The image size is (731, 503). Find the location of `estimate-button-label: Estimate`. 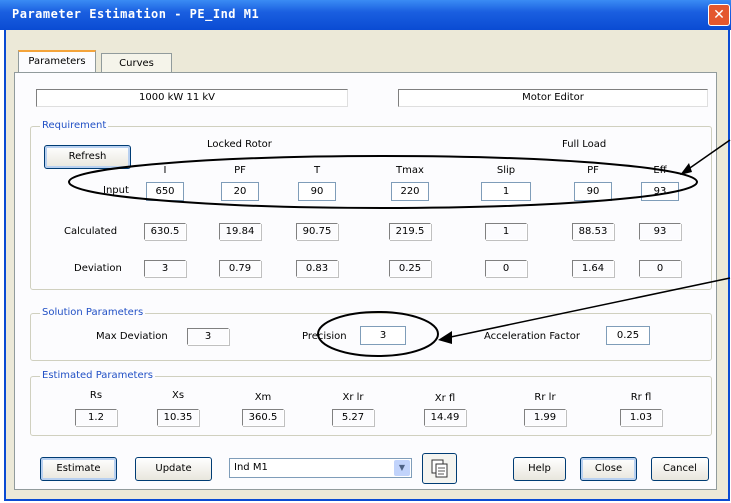

estimate-button-label: Estimate is located at coordinates (78, 468).